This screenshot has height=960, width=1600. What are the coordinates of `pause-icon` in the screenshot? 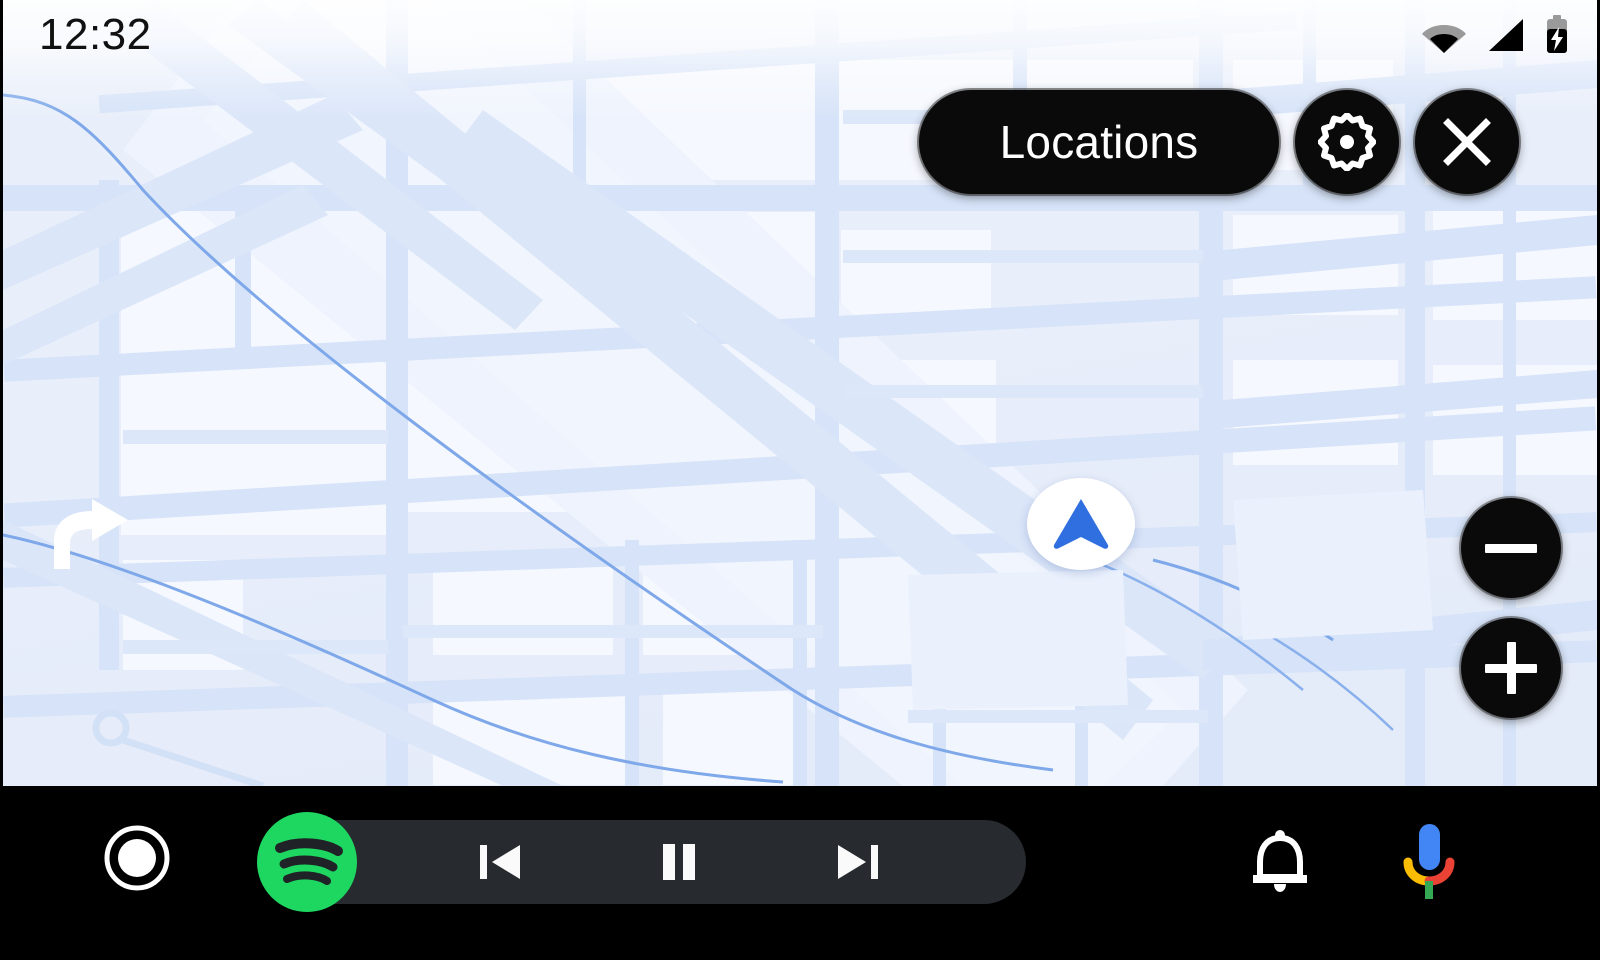 It's located at (679, 862).